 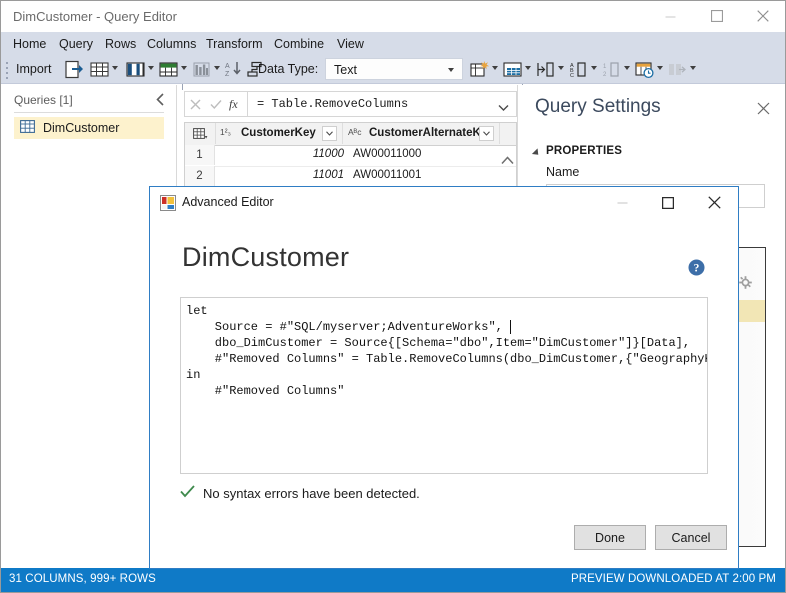 I want to click on menu-item-combine: Combine, so click(x=299, y=44).